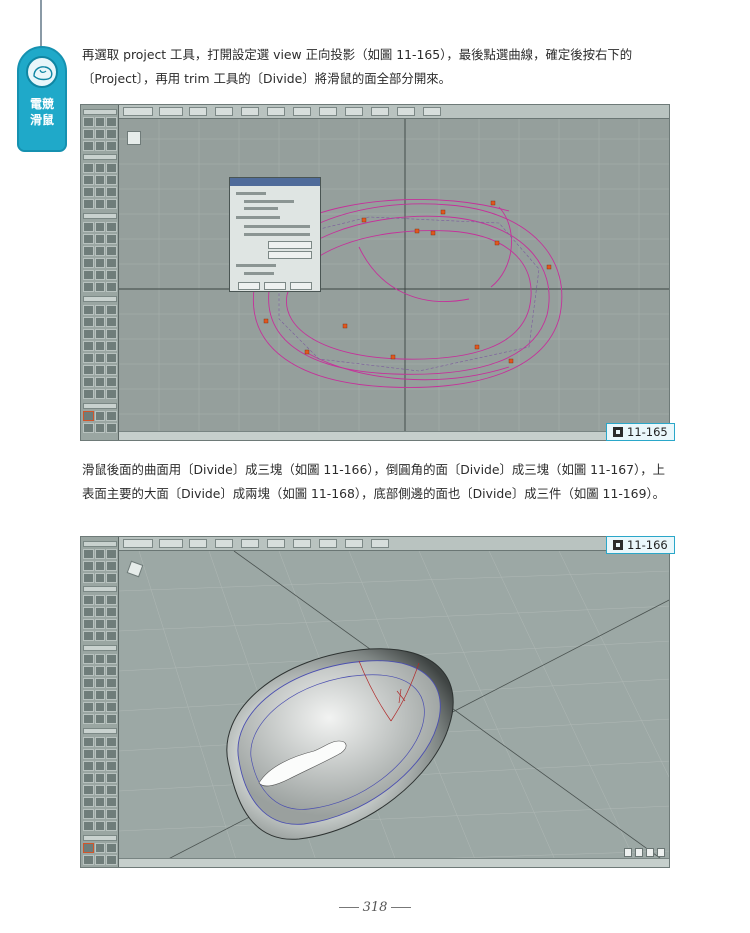 This screenshot has width=750, height=933. What do you see at coordinates (275, 182) in the screenshot?
I see `dialog-titlebar` at bounding box center [275, 182].